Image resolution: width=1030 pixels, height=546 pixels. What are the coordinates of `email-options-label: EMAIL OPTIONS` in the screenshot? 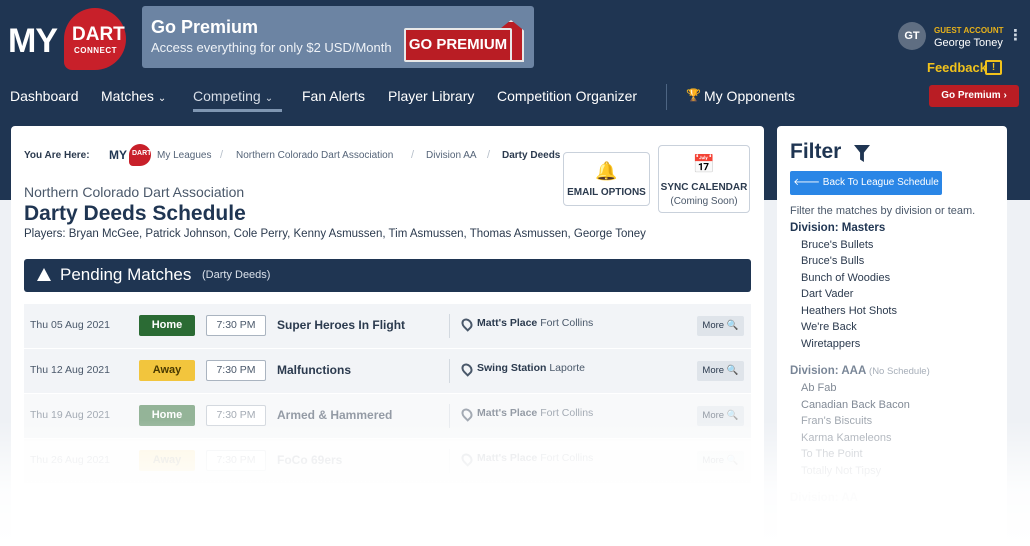 It's located at (606, 192).